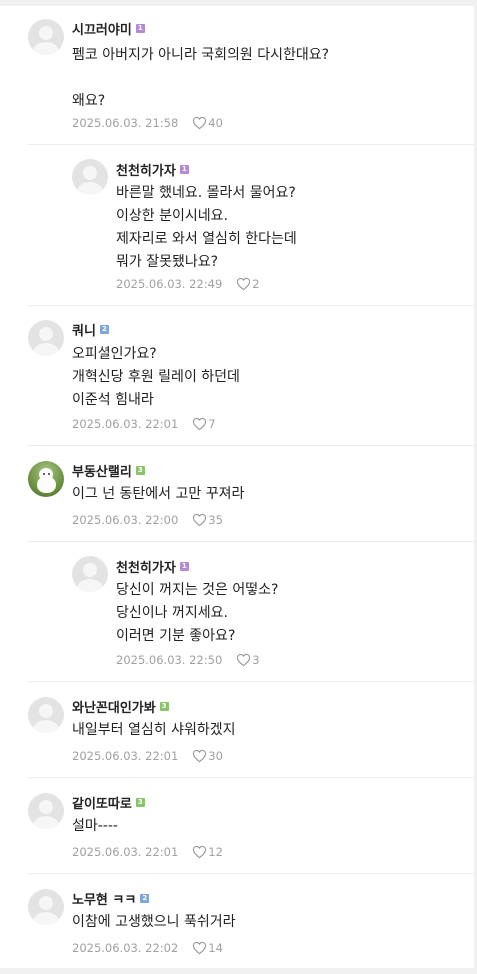  Describe the element at coordinates (156, 377) in the screenshot. I see `comment-text: 오피셜인가요? 개혁신당 후원 릴레이 하던데 이준석 힘내라` at that location.